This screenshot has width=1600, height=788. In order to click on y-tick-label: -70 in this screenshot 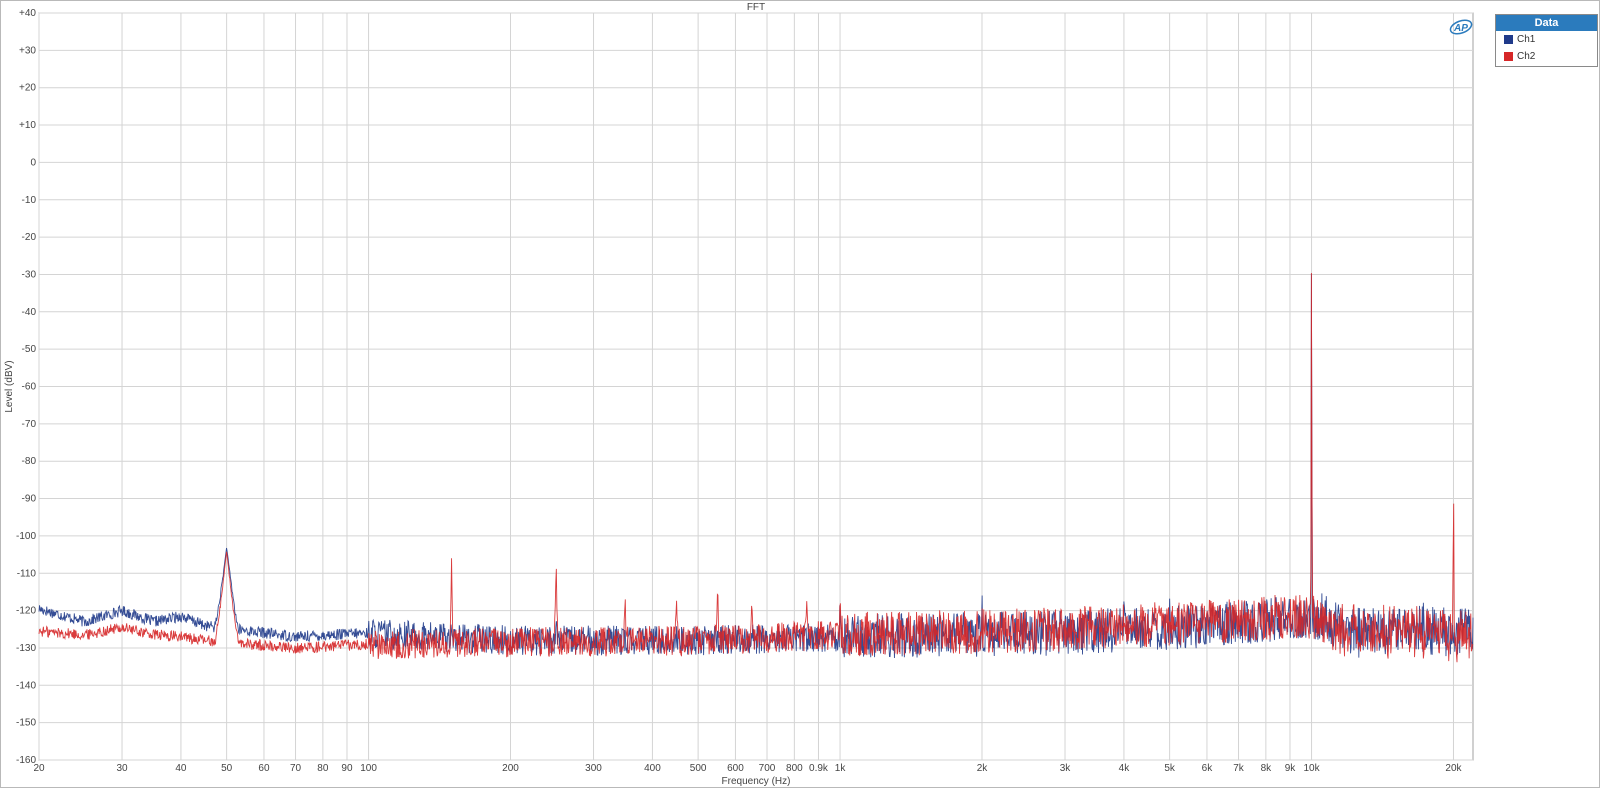, I will do `click(29, 424)`.